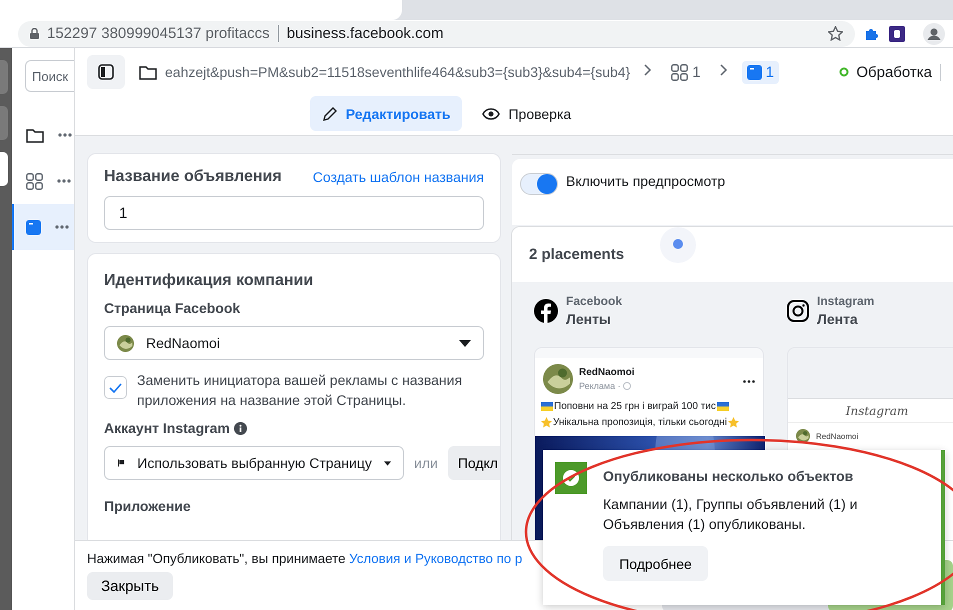 The height and width of the screenshot is (610, 953). Describe the element at coordinates (294, 343) in the screenshot. I see `page-select: RedNaomoi` at that location.